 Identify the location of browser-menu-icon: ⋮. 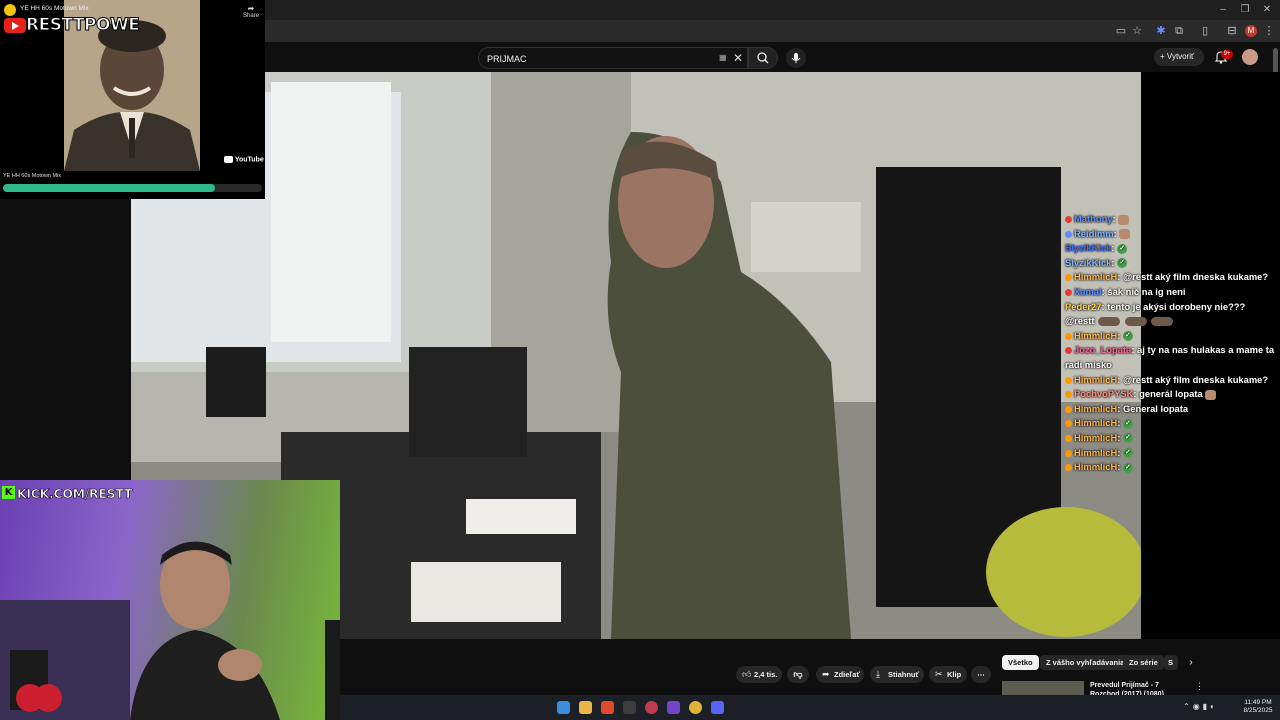
(1269, 31).